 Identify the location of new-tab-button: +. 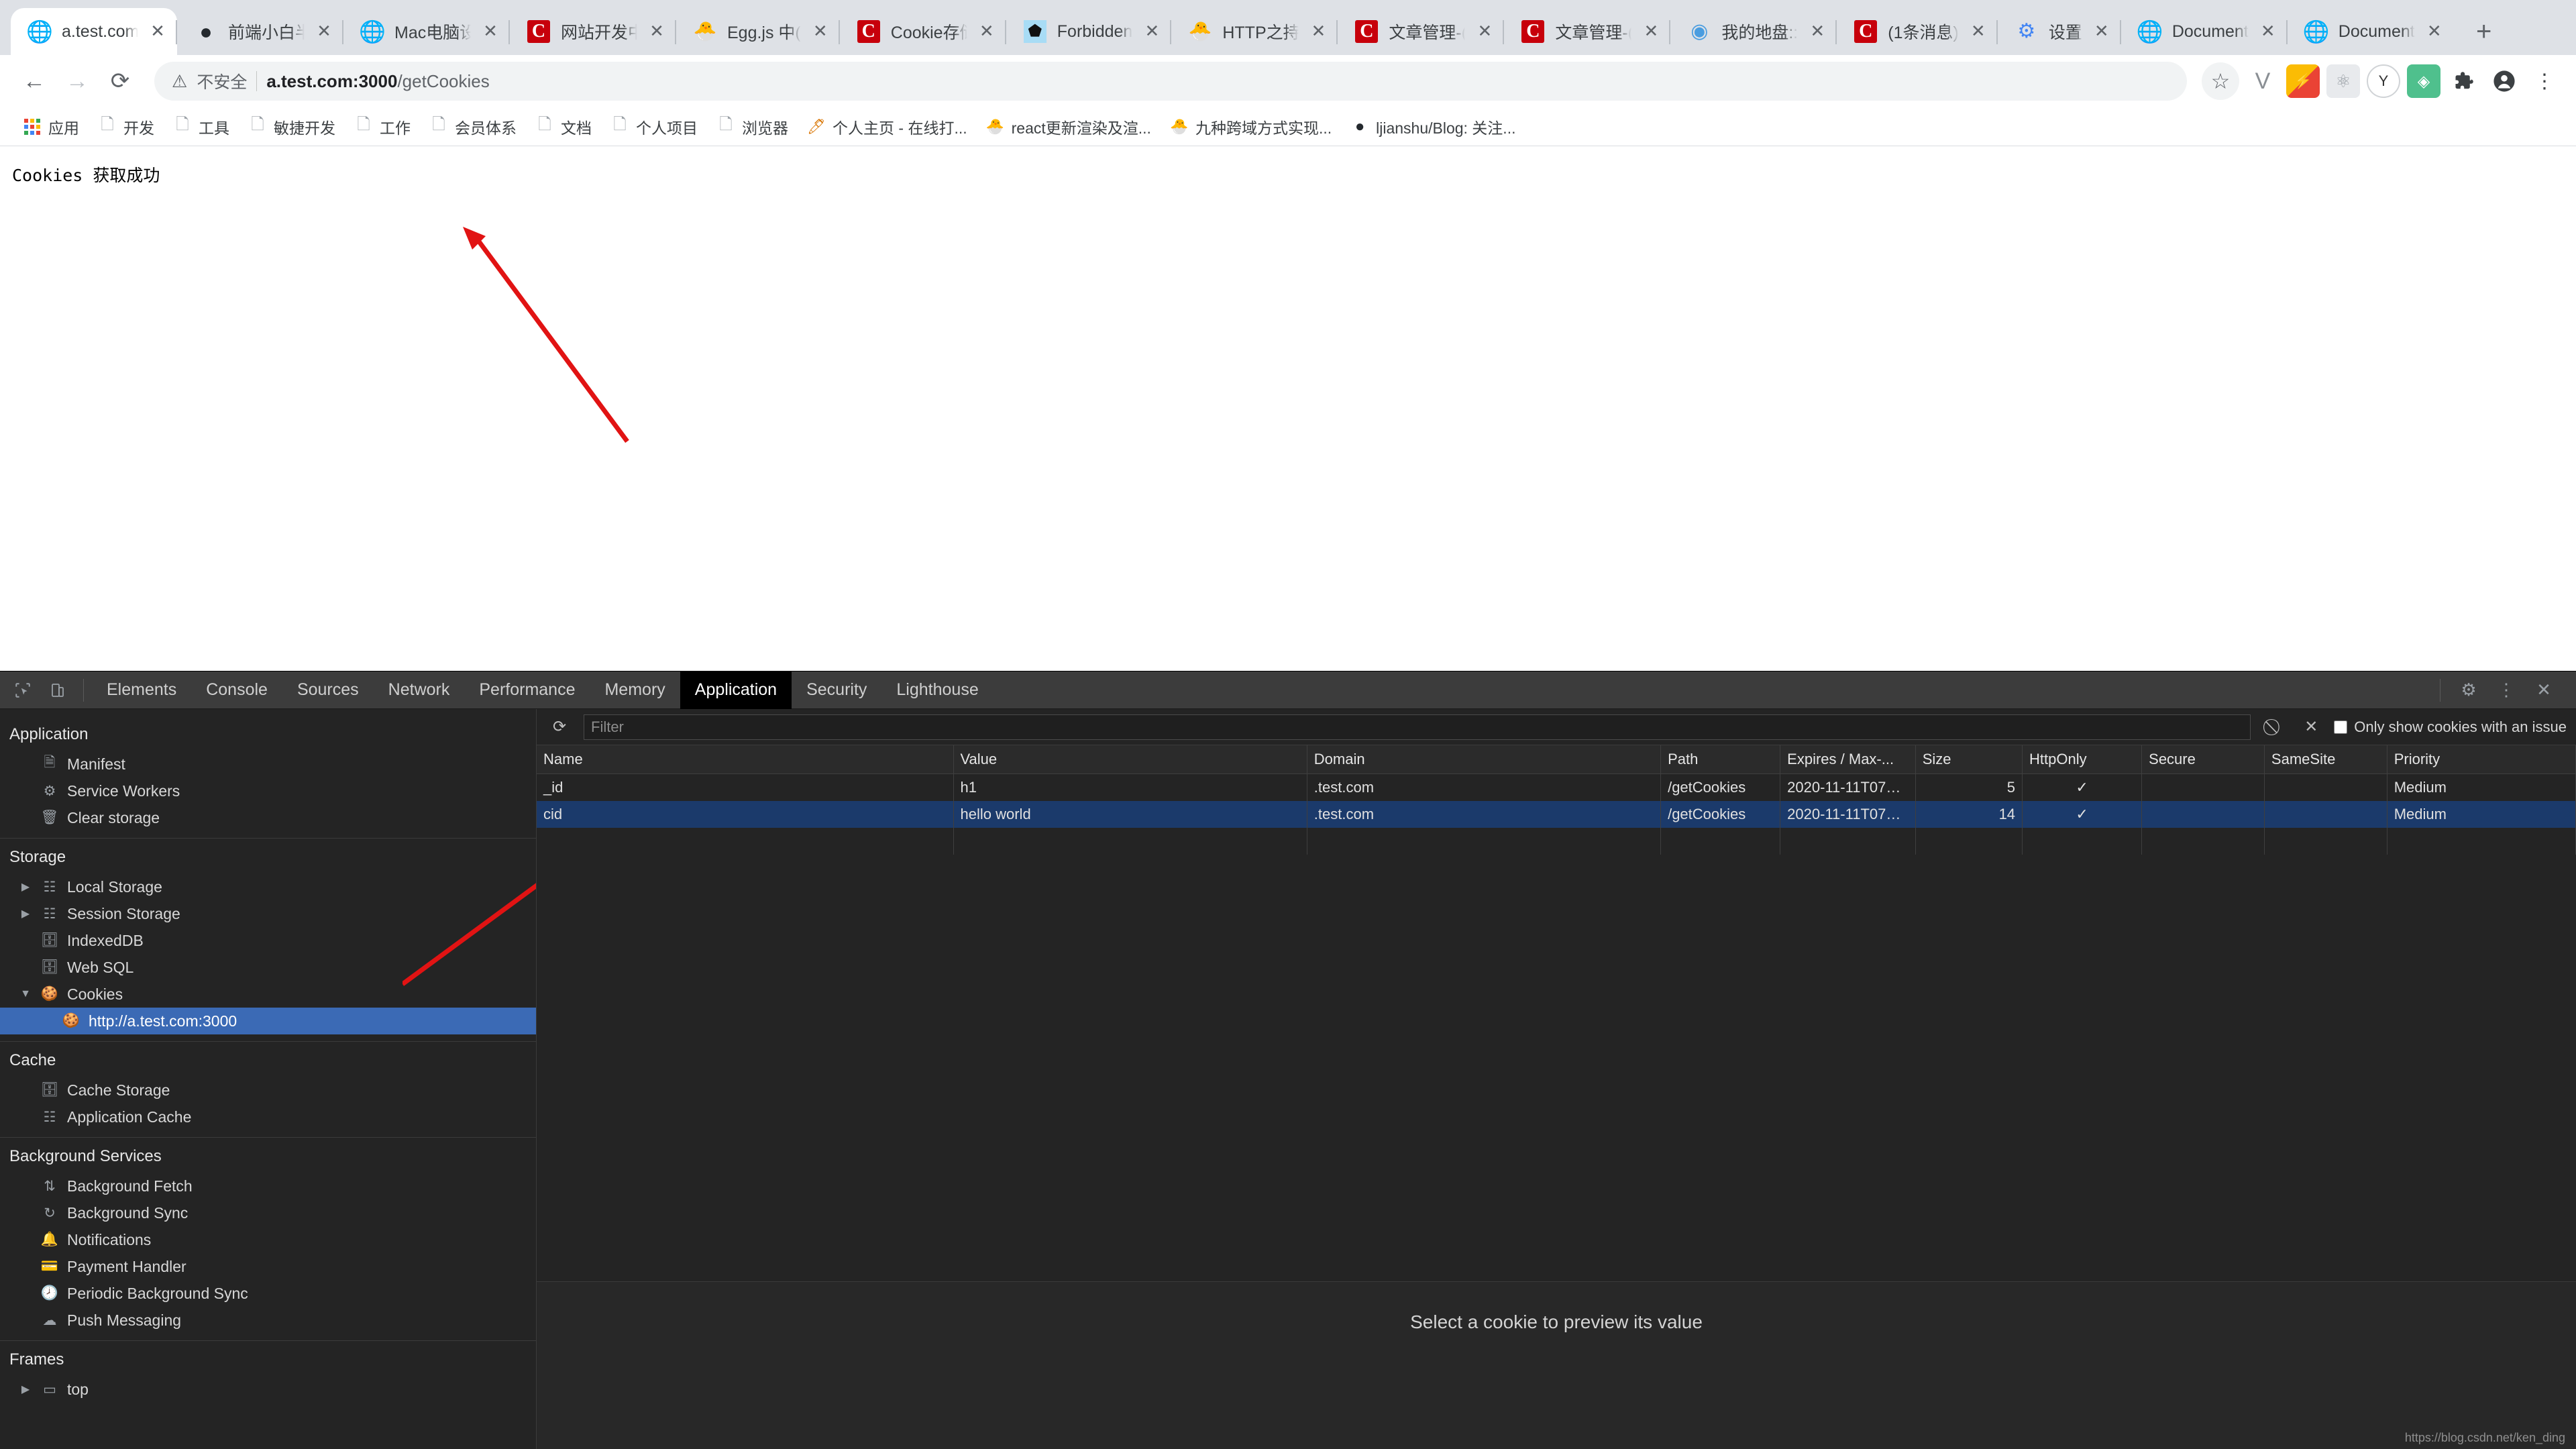
(2484, 31).